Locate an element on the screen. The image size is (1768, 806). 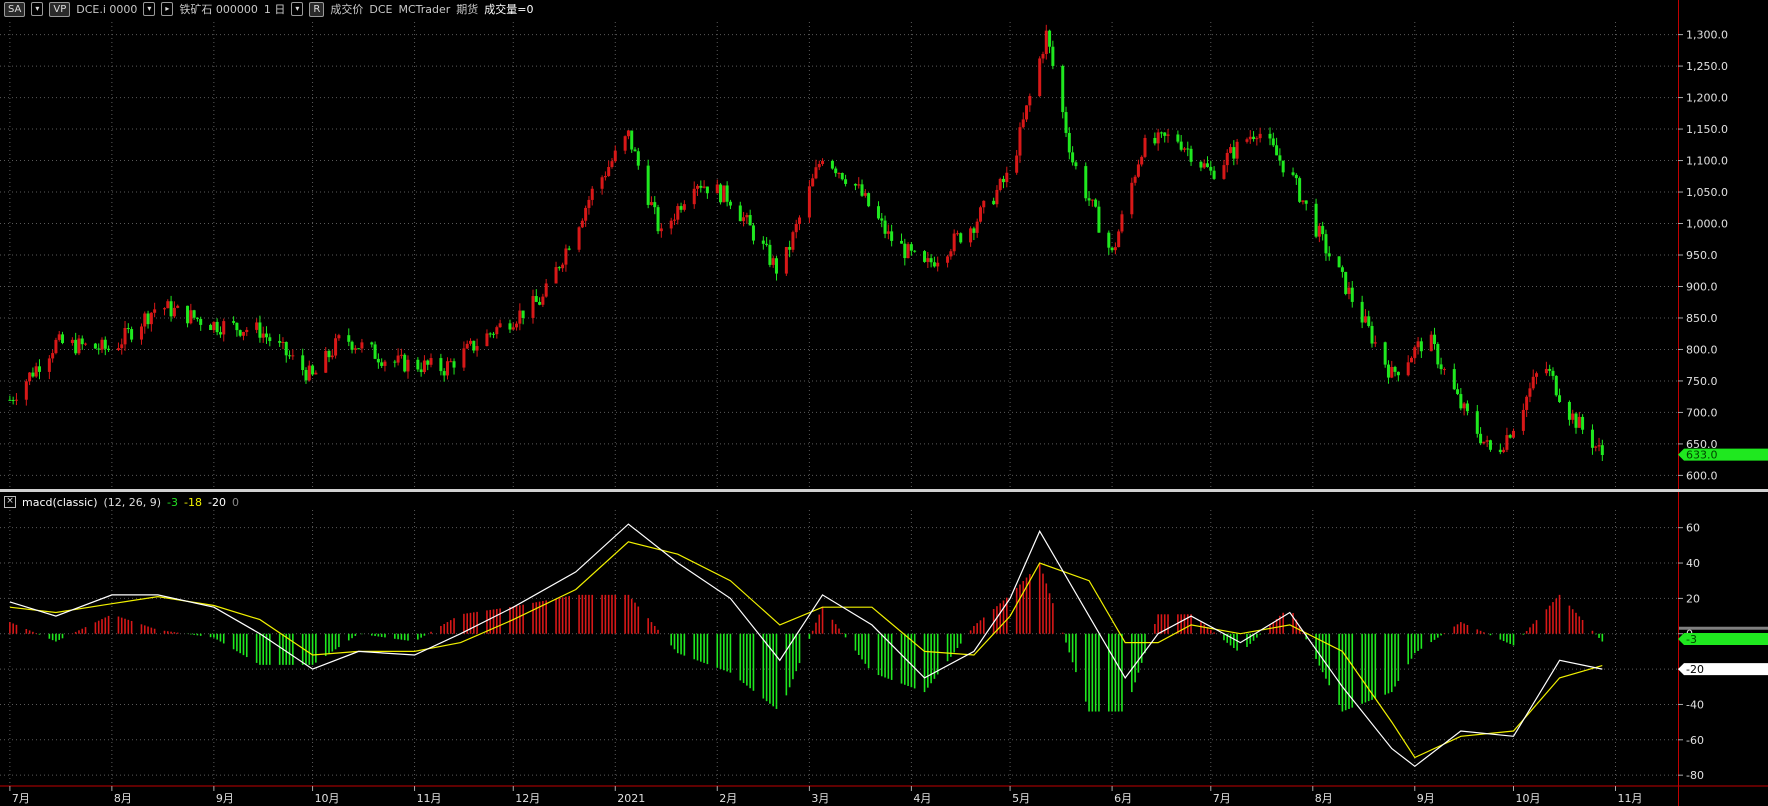
price-tick-label: 1,000.0 is located at coordinates (1707, 224).